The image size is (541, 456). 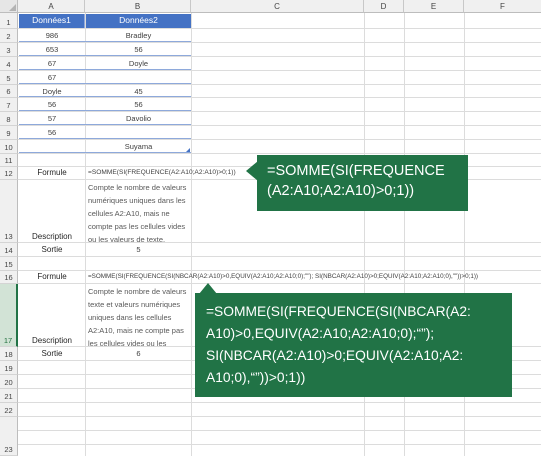 What do you see at coordinates (52, 172) in the screenshot?
I see `formula-label-1: Formule` at bounding box center [52, 172].